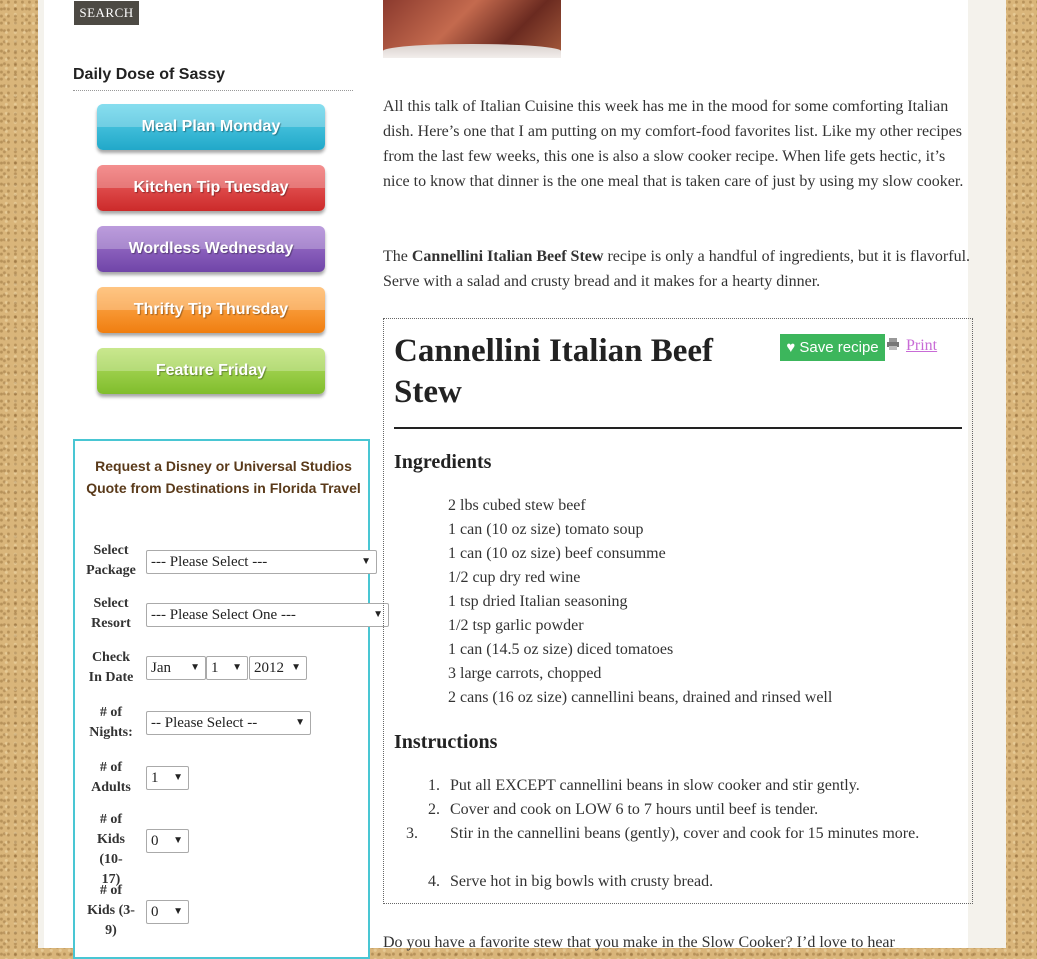 The width and height of the screenshot is (1037, 959). I want to click on ribbon-label: Wordless Wednesday, so click(211, 248).